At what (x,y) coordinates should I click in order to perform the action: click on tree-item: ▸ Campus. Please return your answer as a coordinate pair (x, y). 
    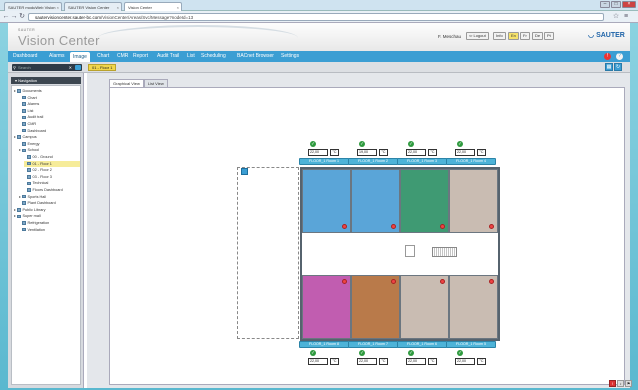
    Looking at the image, I should click on (47, 137).